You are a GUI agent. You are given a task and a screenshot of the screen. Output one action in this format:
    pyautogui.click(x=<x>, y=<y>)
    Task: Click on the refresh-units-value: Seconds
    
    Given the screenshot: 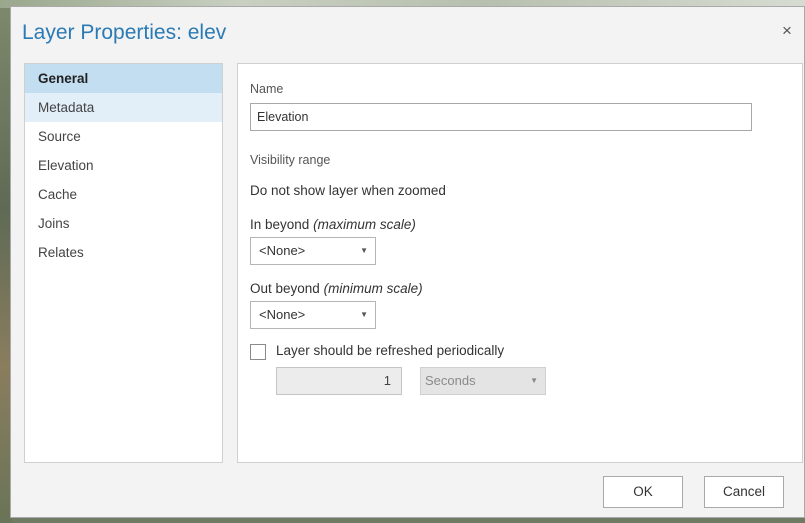 What is the action you would take?
    pyautogui.click(x=450, y=380)
    